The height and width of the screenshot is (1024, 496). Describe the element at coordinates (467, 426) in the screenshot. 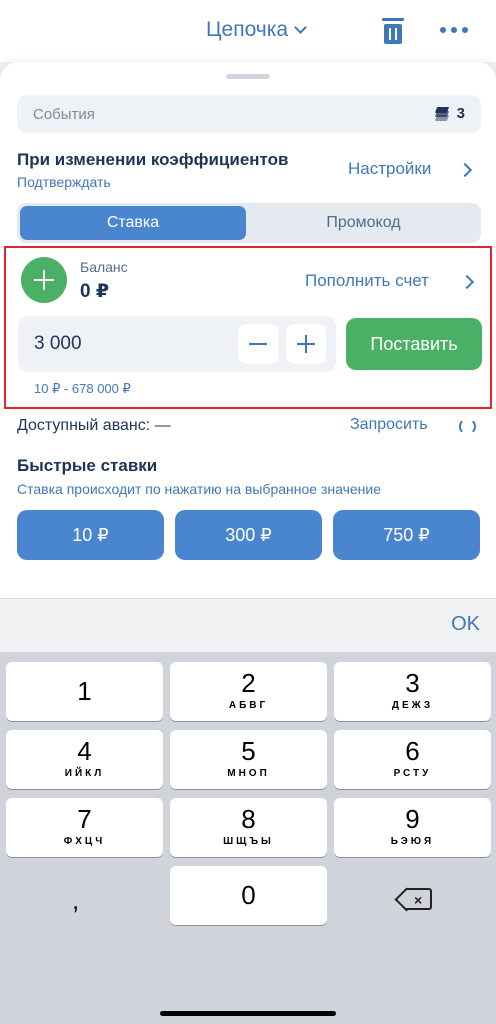

I see `refresh-icon` at that location.